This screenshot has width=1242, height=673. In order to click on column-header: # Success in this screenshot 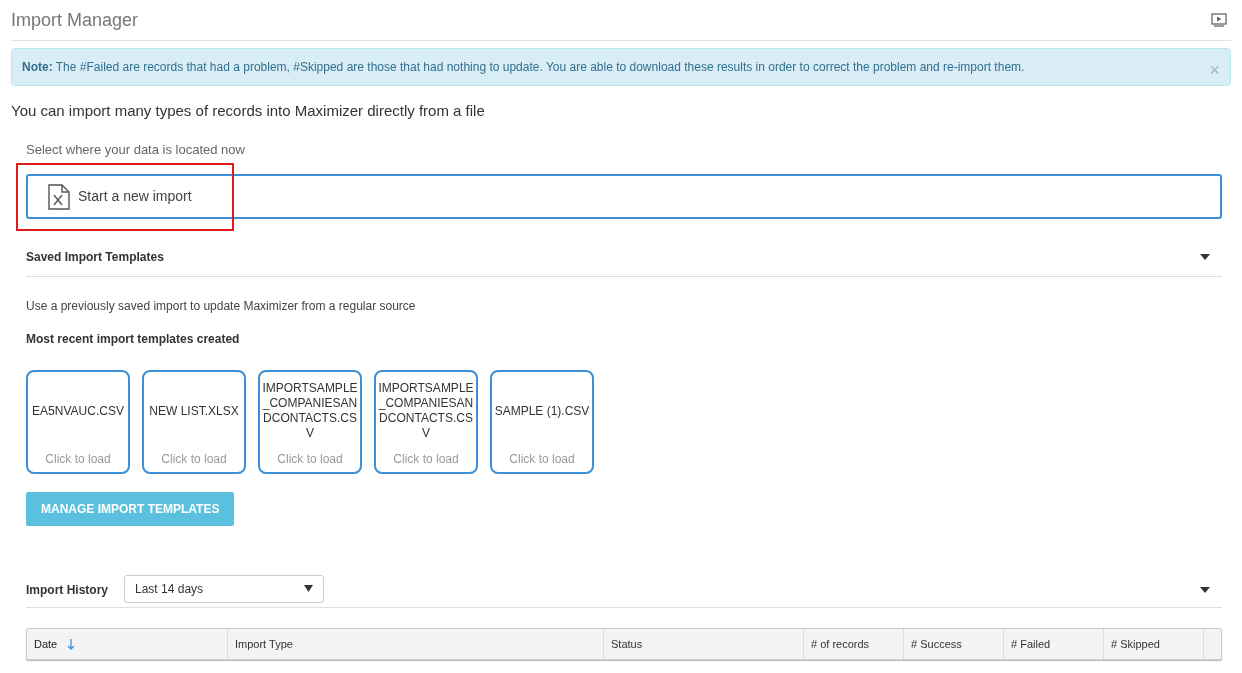, I will do `click(954, 644)`.